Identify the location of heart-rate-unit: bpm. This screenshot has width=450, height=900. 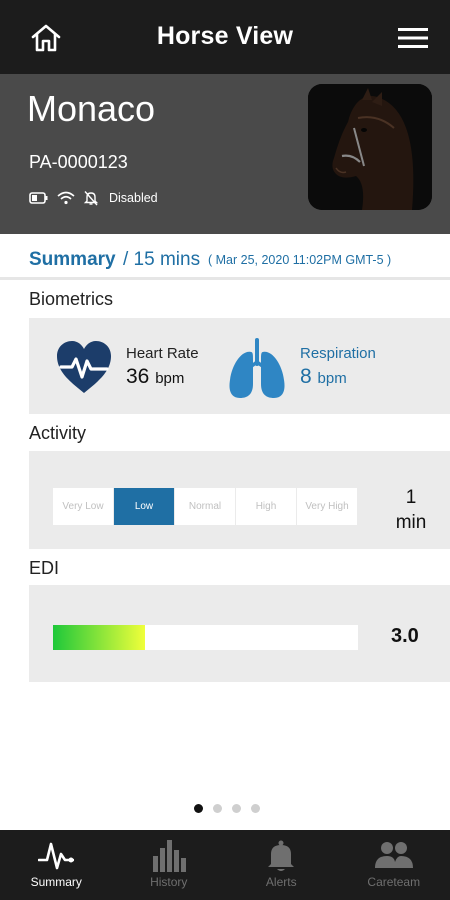
(170, 378).